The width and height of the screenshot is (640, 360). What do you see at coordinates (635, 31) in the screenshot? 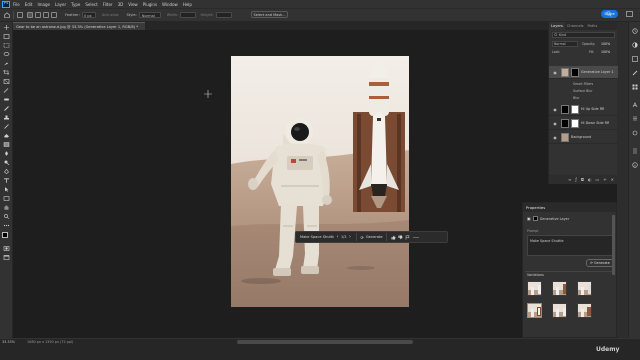
I see `history-icon` at bounding box center [635, 31].